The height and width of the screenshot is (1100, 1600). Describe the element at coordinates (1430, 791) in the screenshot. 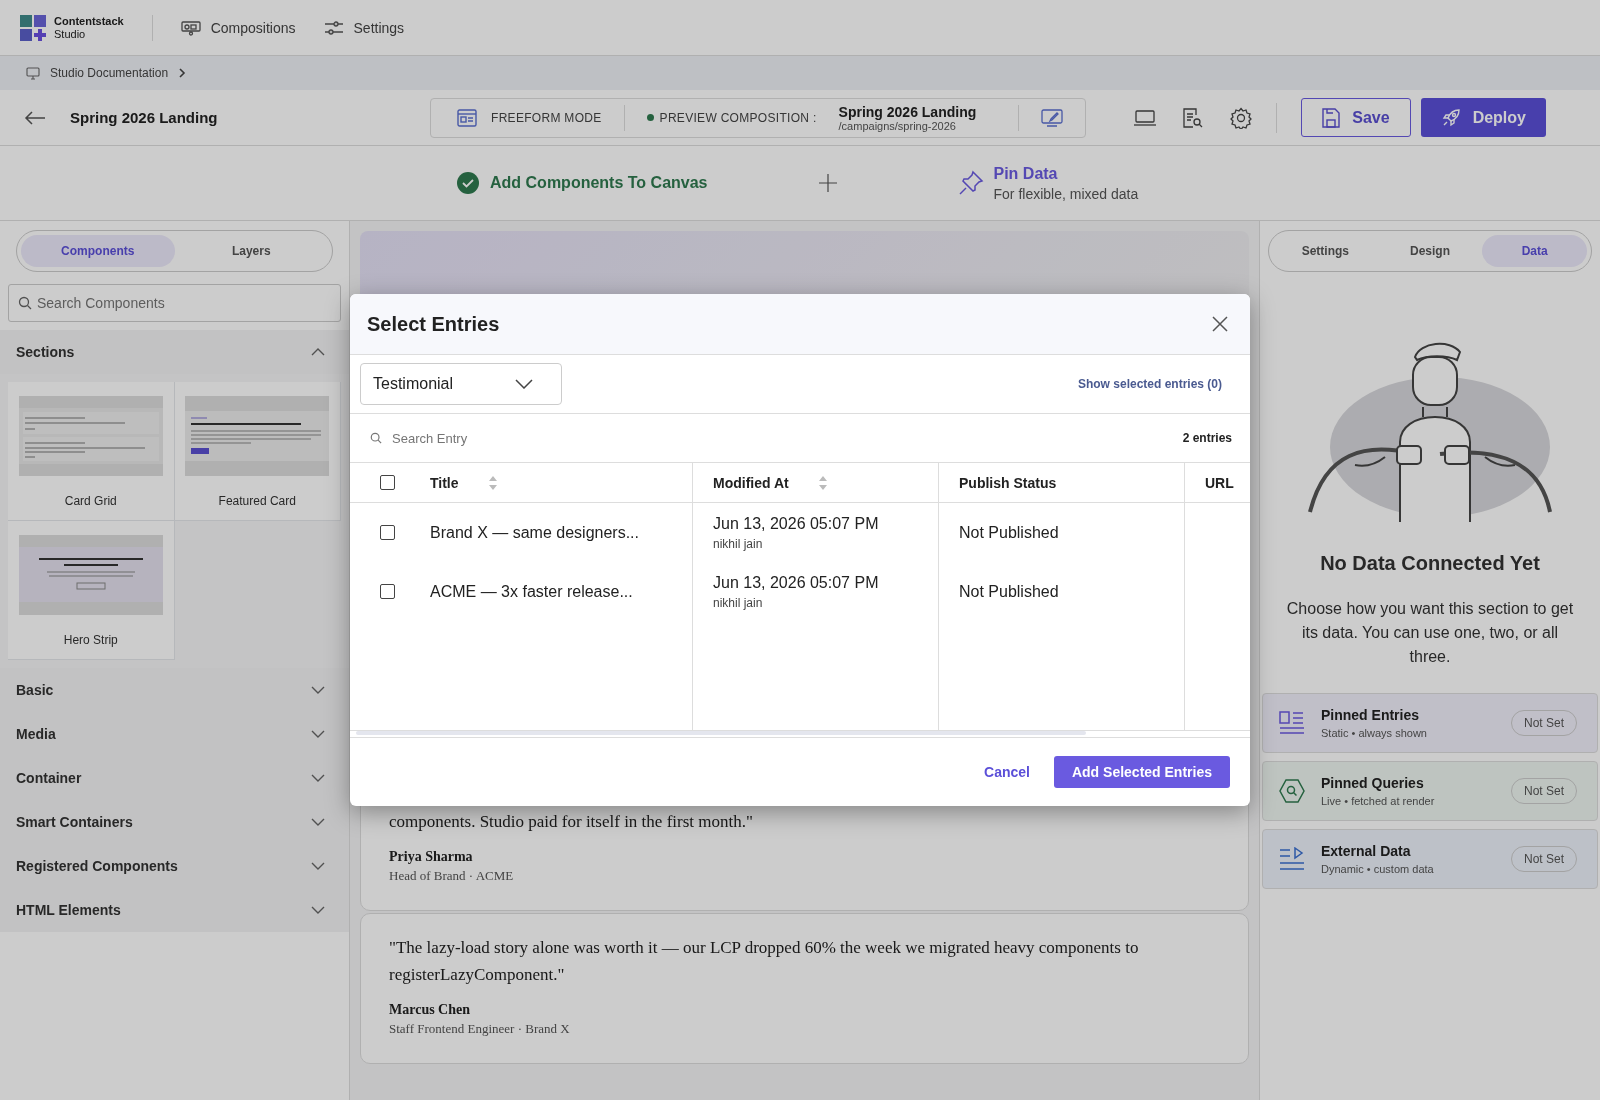

I see `data-source-card: Pinned Queries Live • fetched at render Not Set` at that location.